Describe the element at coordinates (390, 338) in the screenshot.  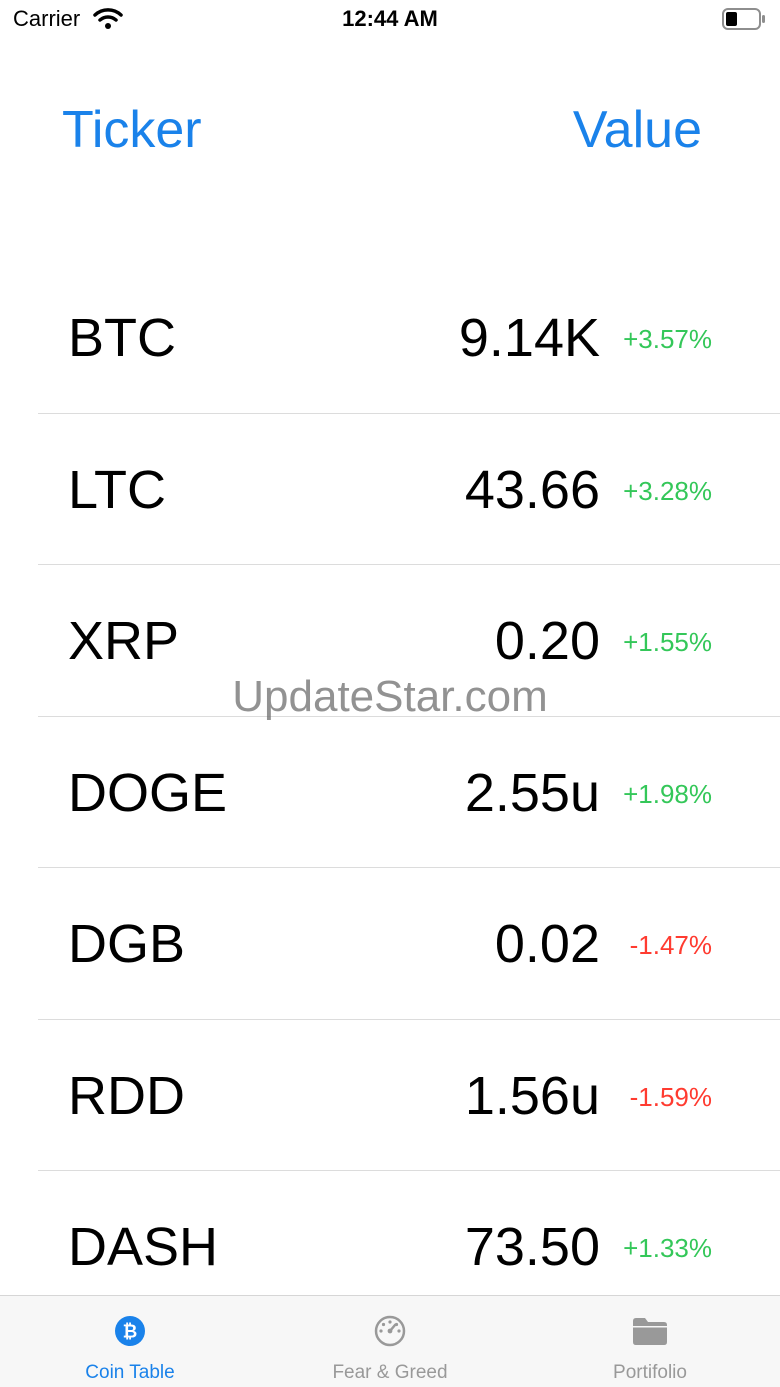
I see `coin-row-btc: BTC 9.14K +3.57%` at that location.